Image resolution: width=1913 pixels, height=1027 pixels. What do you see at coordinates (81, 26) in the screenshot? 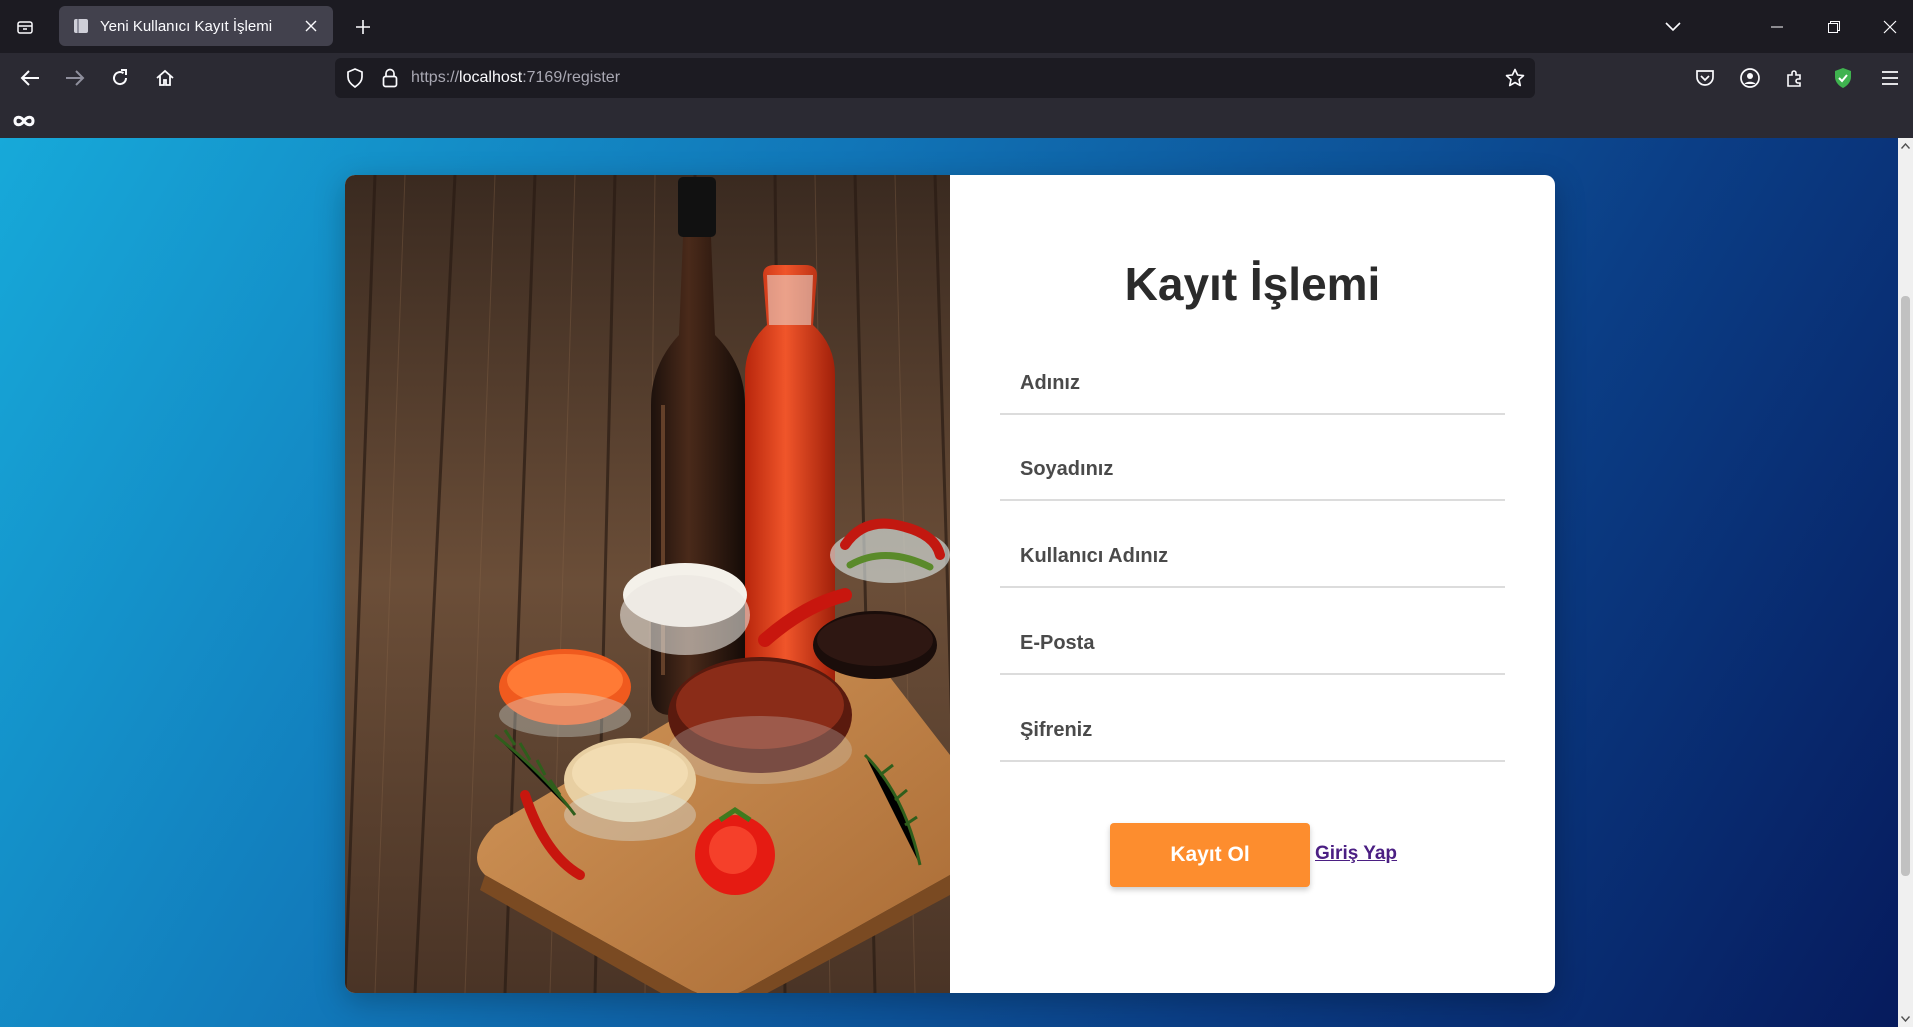
I see `page-icon` at bounding box center [81, 26].